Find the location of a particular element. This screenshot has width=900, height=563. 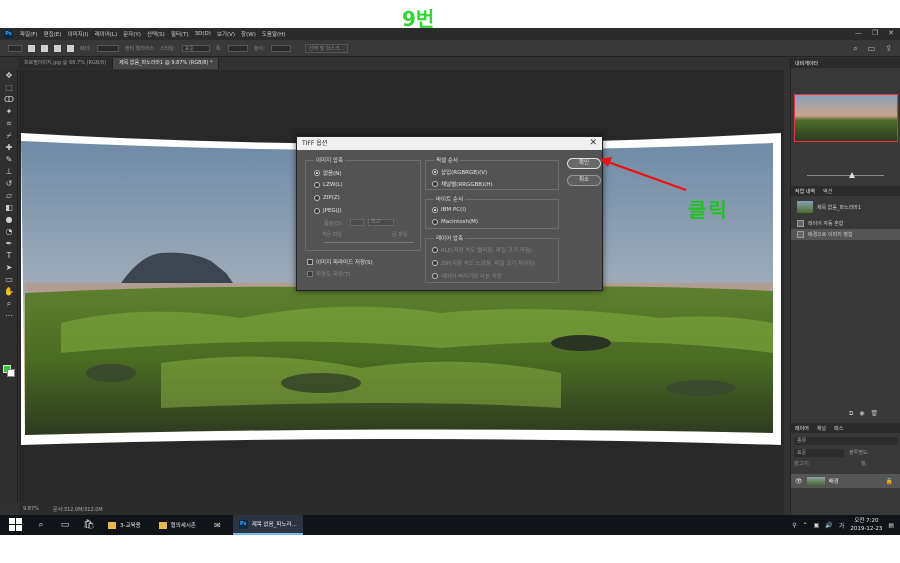

menu-view: 보기(V) is located at coordinates (226, 34).